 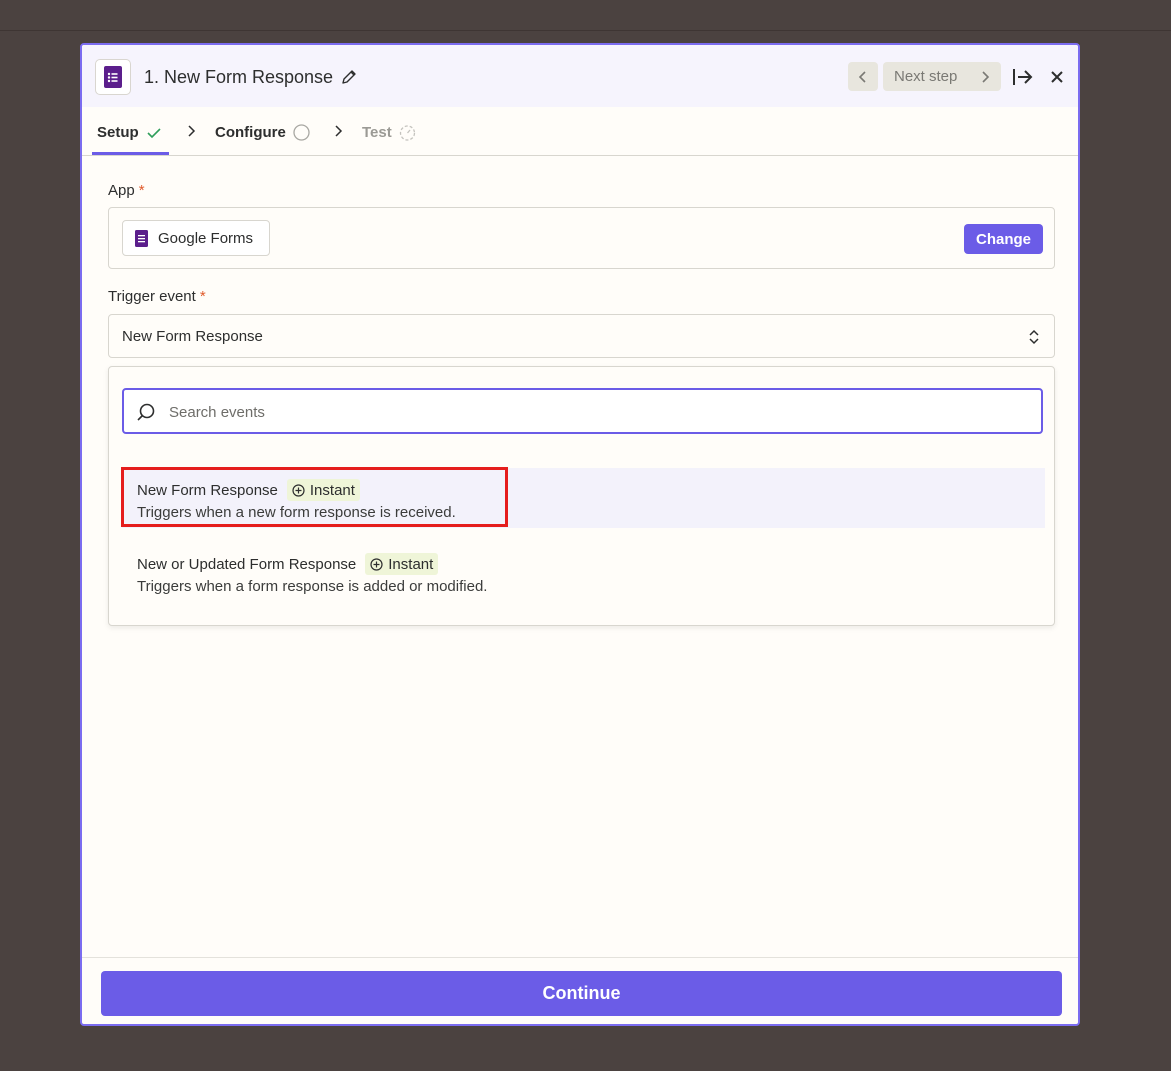 What do you see at coordinates (118, 132) in the screenshot?
I see `tab-setup-label: Setup` at bounding box center [118, 132].